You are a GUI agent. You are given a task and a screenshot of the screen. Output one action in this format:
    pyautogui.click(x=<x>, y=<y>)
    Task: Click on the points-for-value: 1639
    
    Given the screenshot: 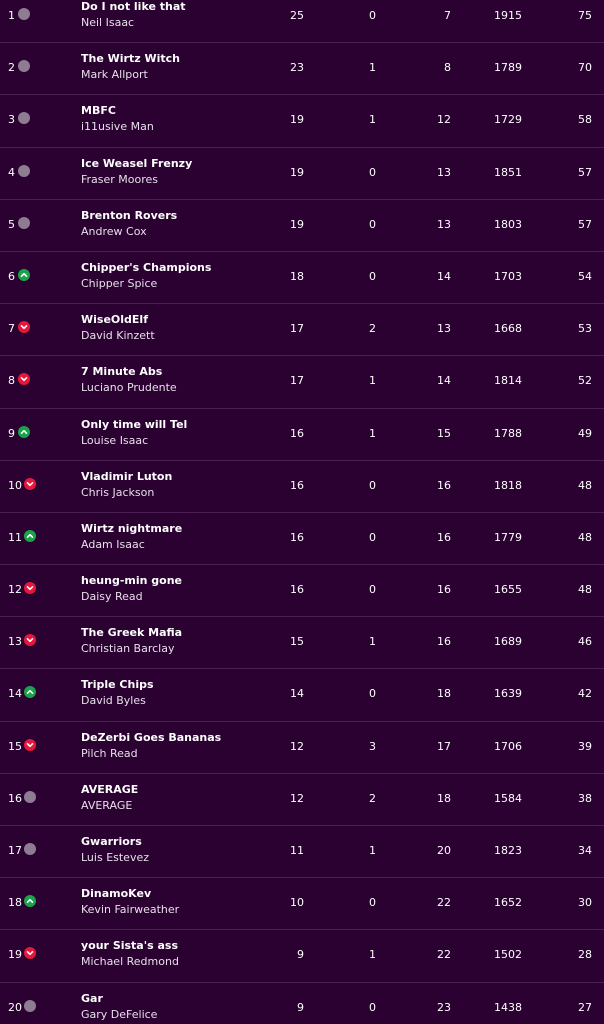 What is the action you would take?
    pyautogui.click(x=508, y=694)
    